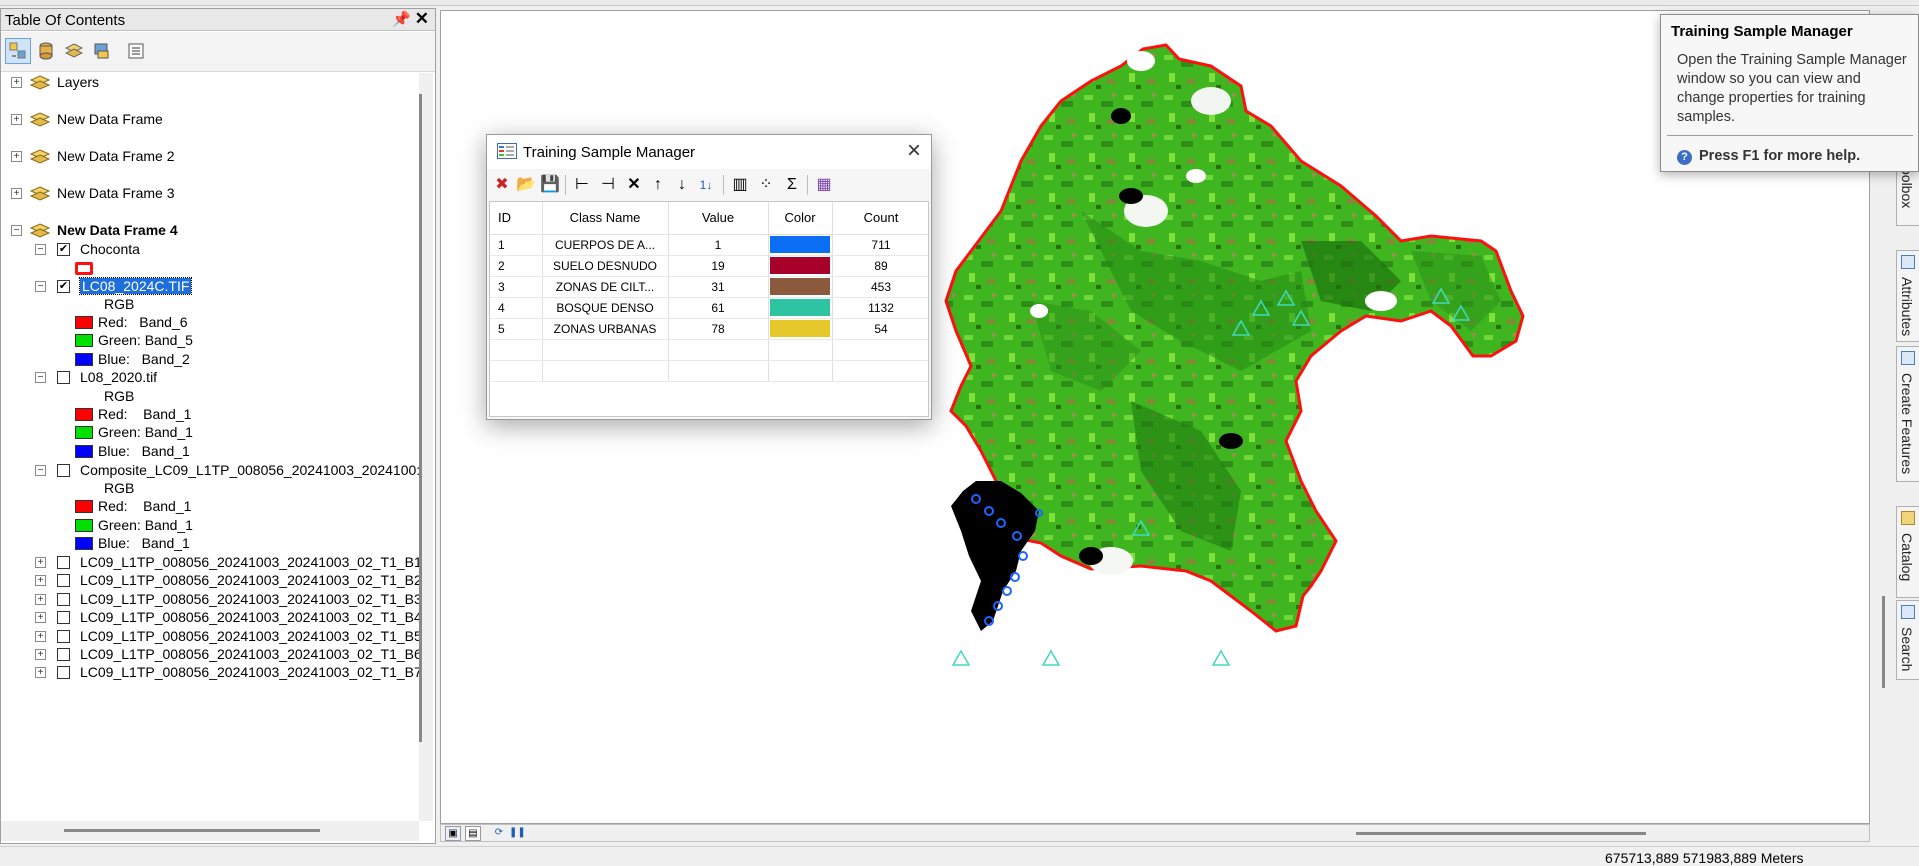 The image size is (1919, 866). I want to click on merge-button: ✖, so click(502, 185).